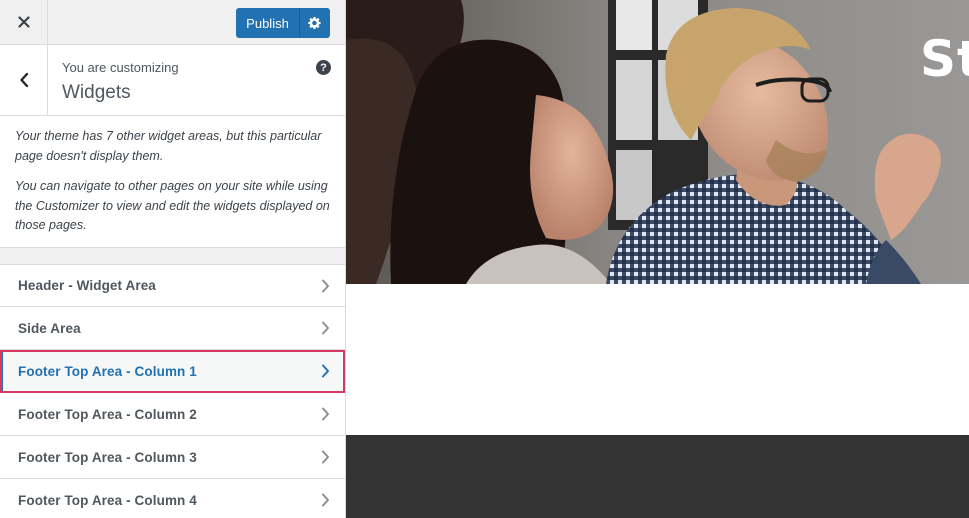  What do you see at coordinates (107, 414) in the screenshot?
I see `widget-area-label: Footer Top Area - Column 2` at bounding box center [107, 414].